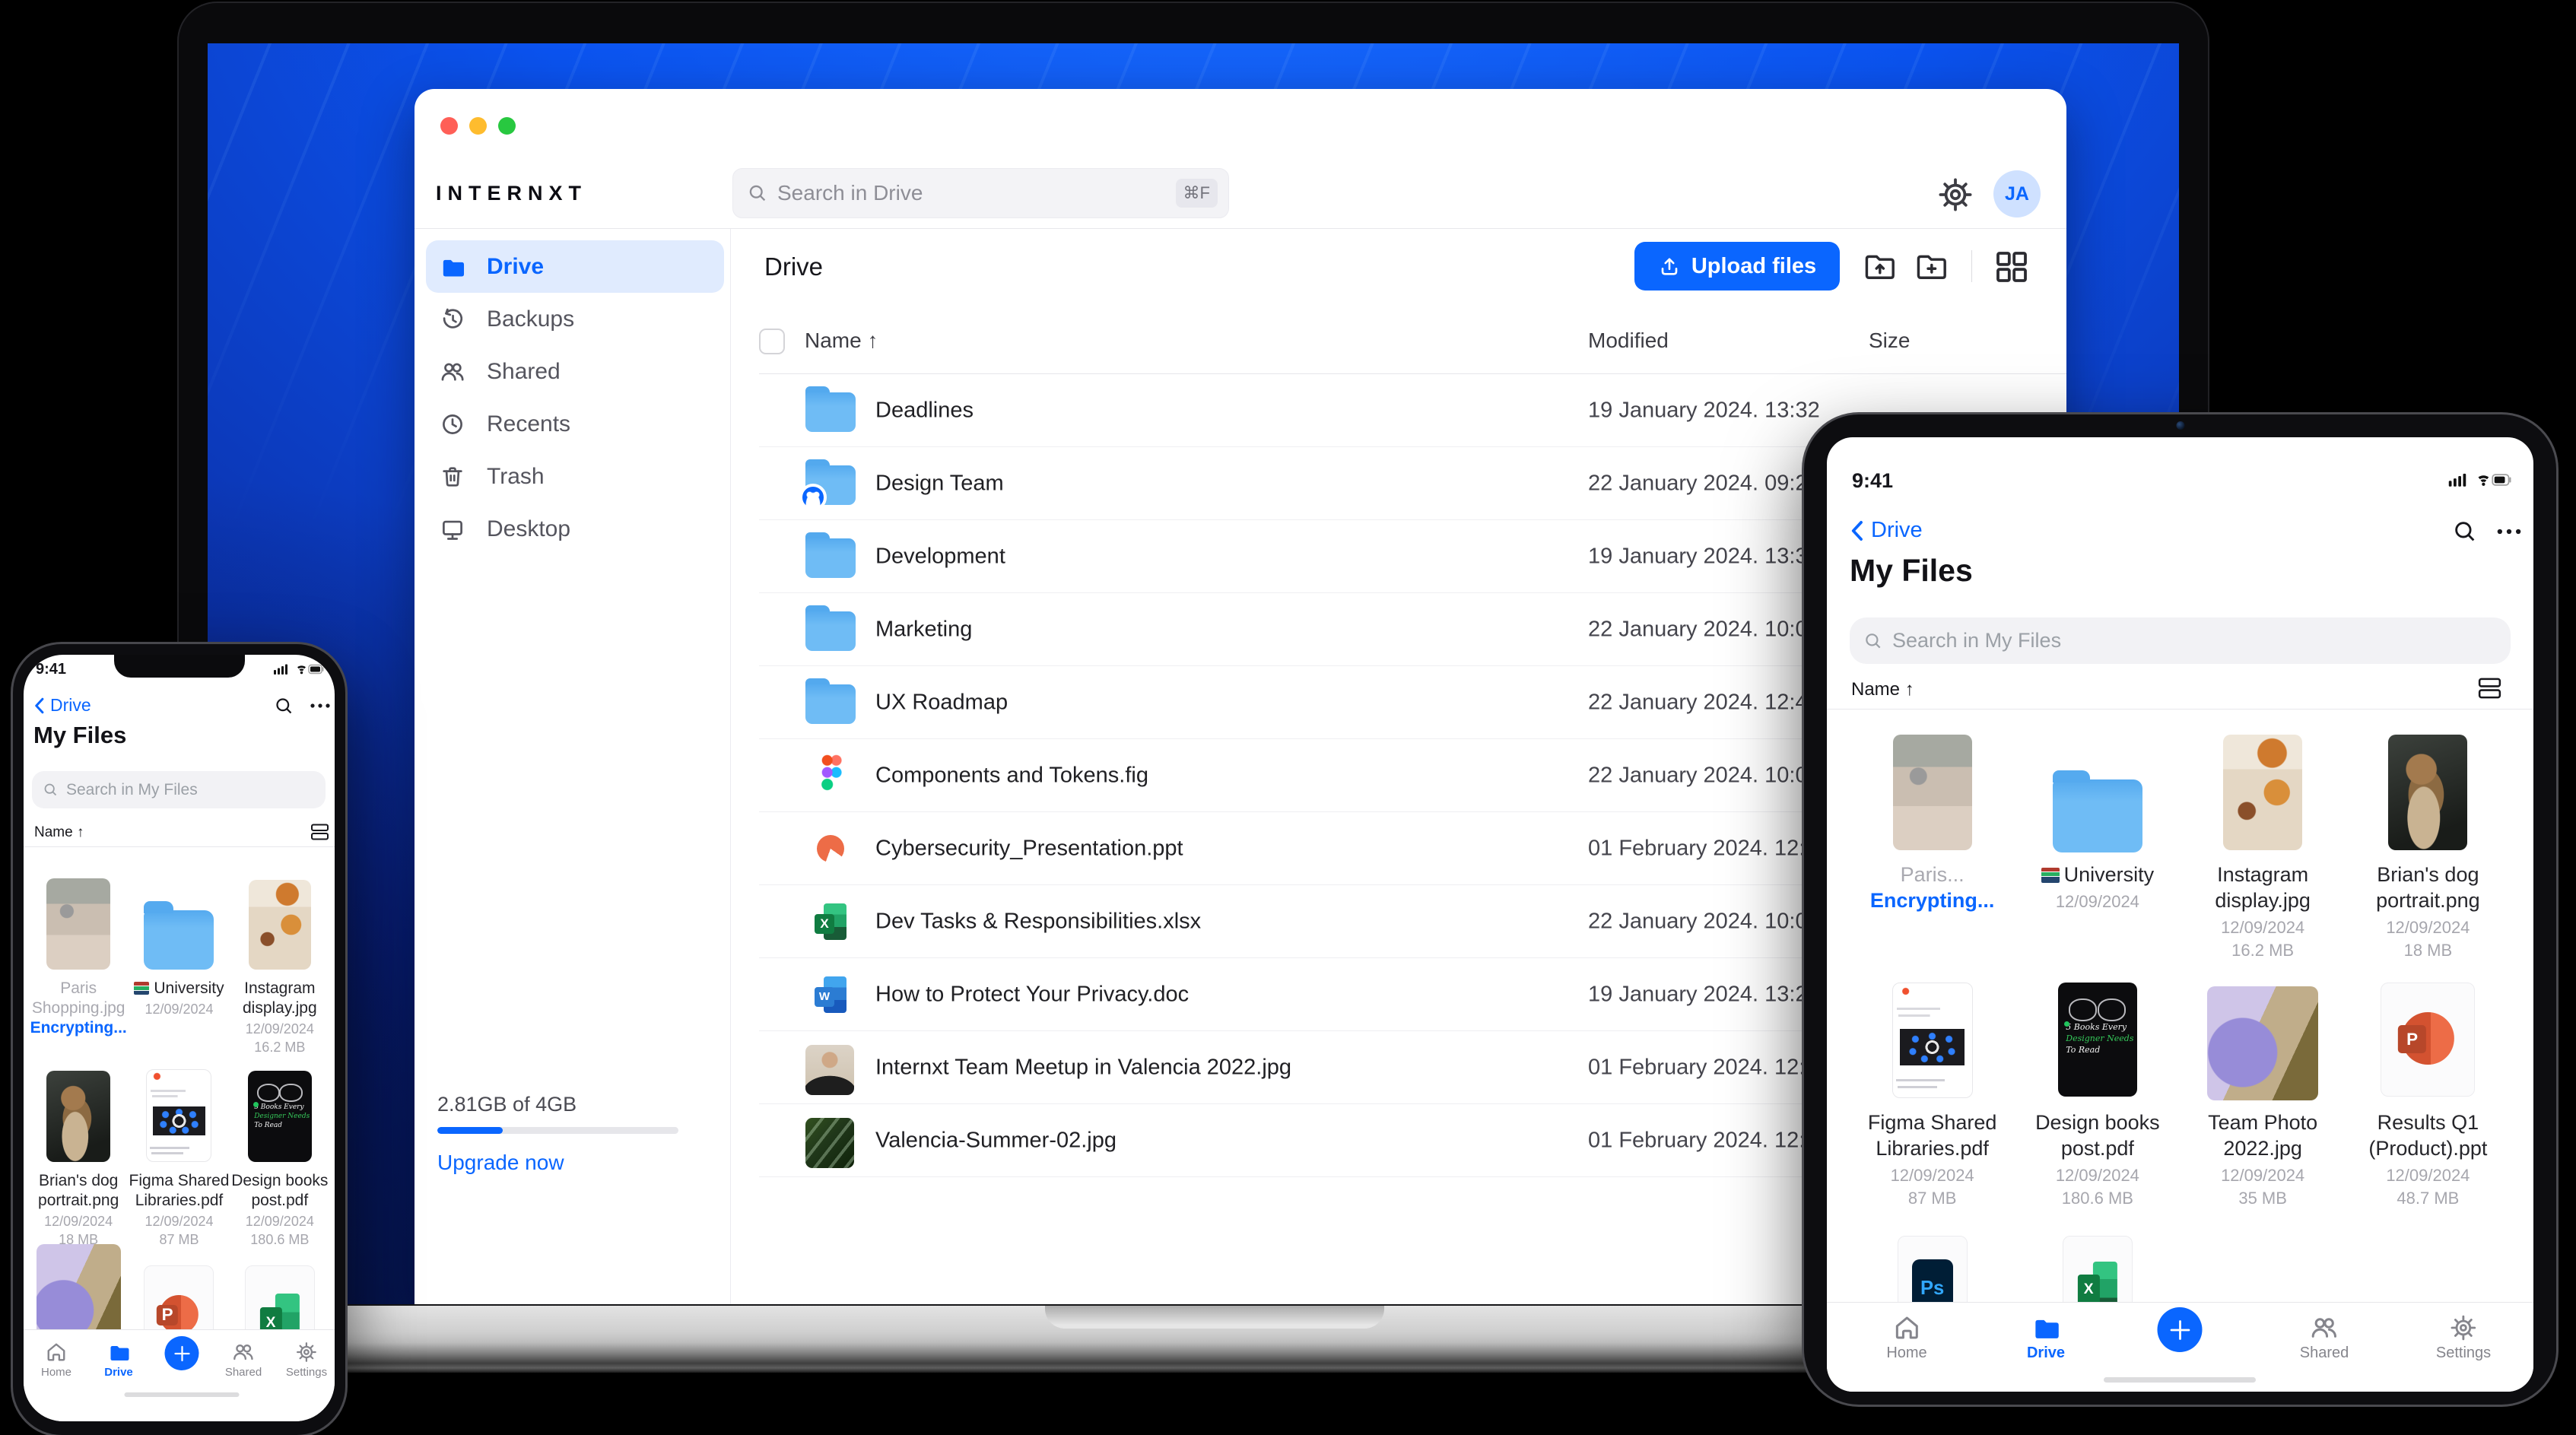 This screenshot has height=1435, width=2576. What do you see at coordinates (470, 1130) in the screenshot?
I see `storage-progress-fill` at bounding box center [470, 1130].